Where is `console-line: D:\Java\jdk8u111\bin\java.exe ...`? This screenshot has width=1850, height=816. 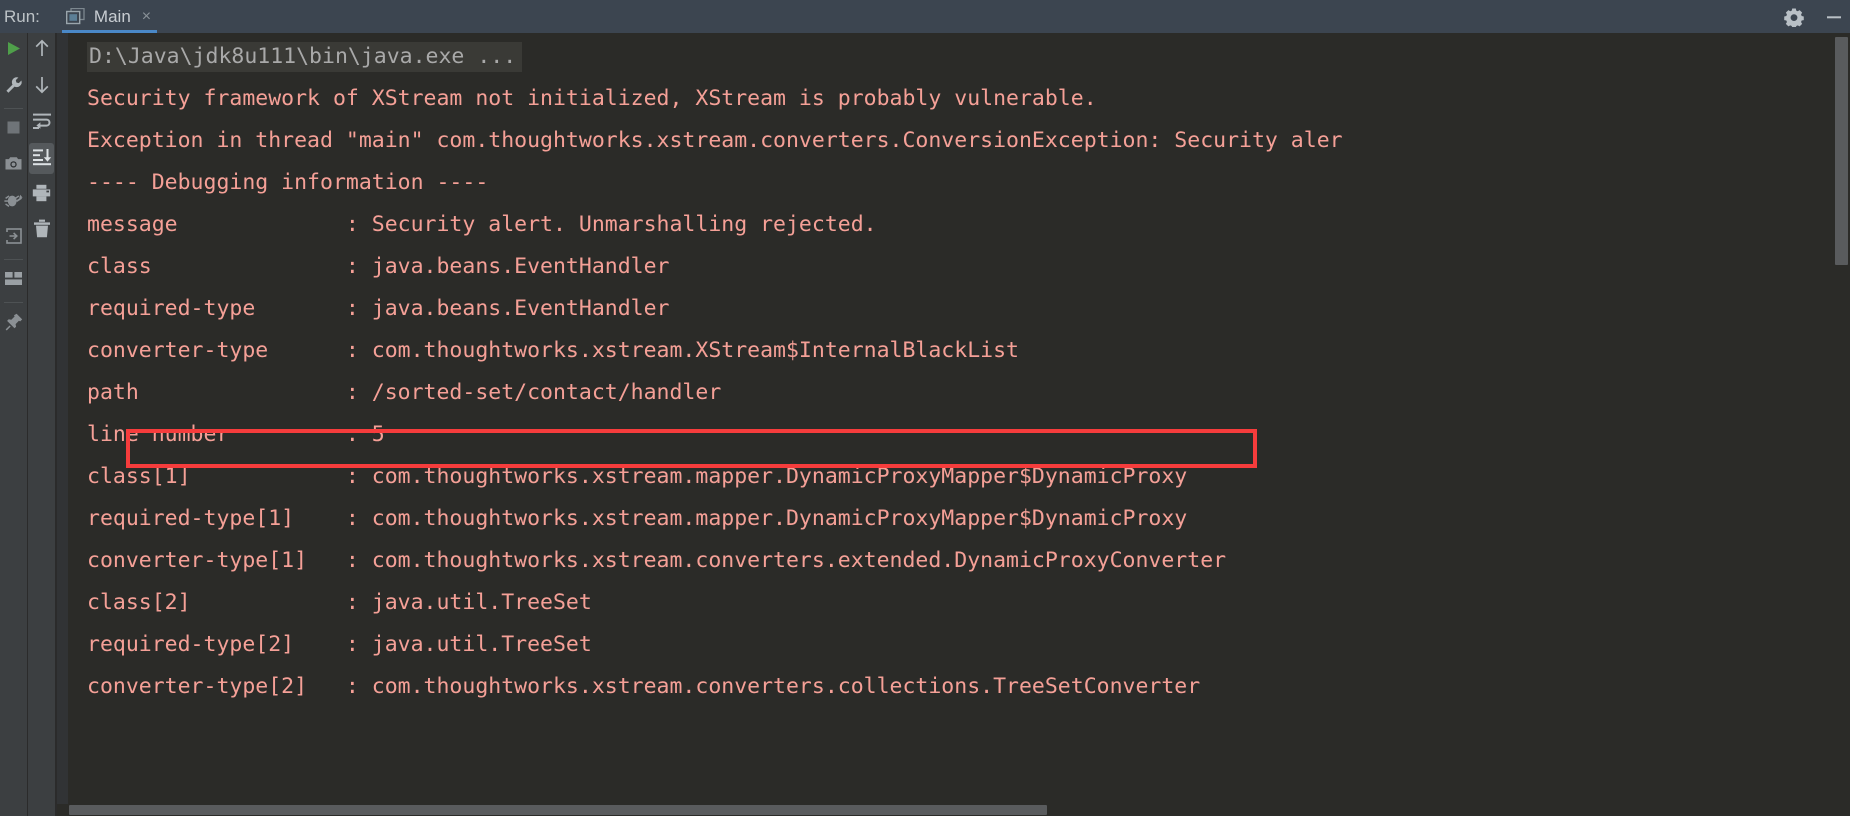
console-line: D:\Java\jdk8u111\bin\java.exe ... is located at coordinates (959, 57).